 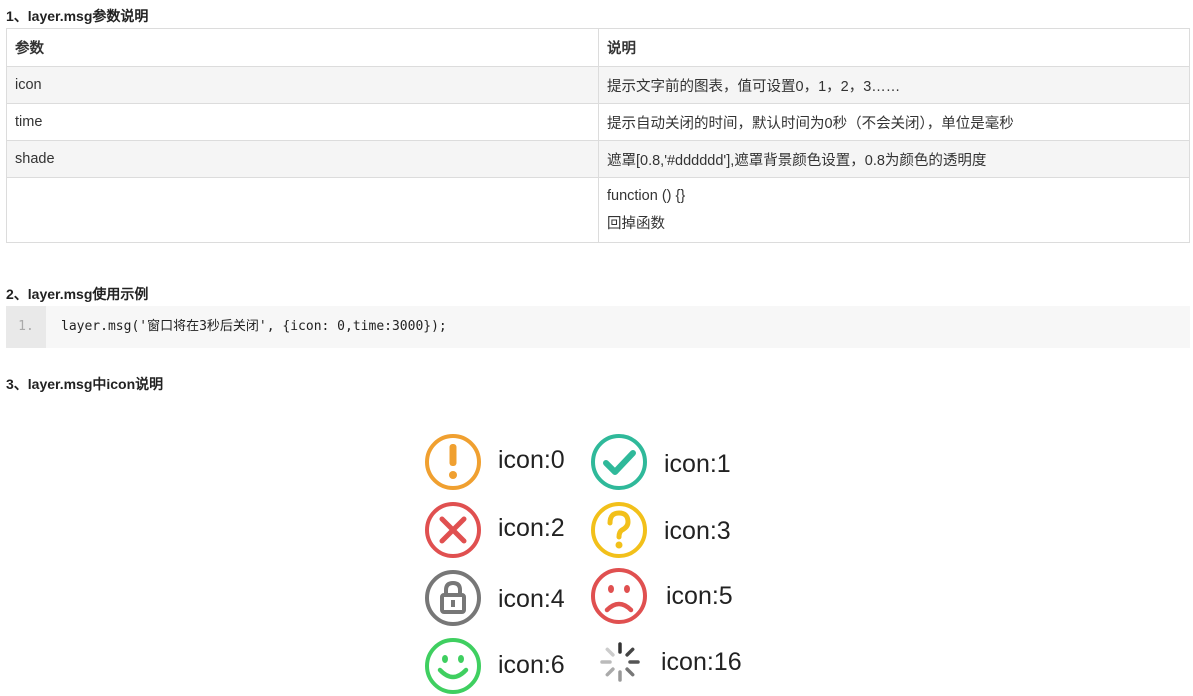 What do you see at coordinates (26, 327) in the screenshot?
I see `code-line-number: 1.` at bounding box center [26, 327].